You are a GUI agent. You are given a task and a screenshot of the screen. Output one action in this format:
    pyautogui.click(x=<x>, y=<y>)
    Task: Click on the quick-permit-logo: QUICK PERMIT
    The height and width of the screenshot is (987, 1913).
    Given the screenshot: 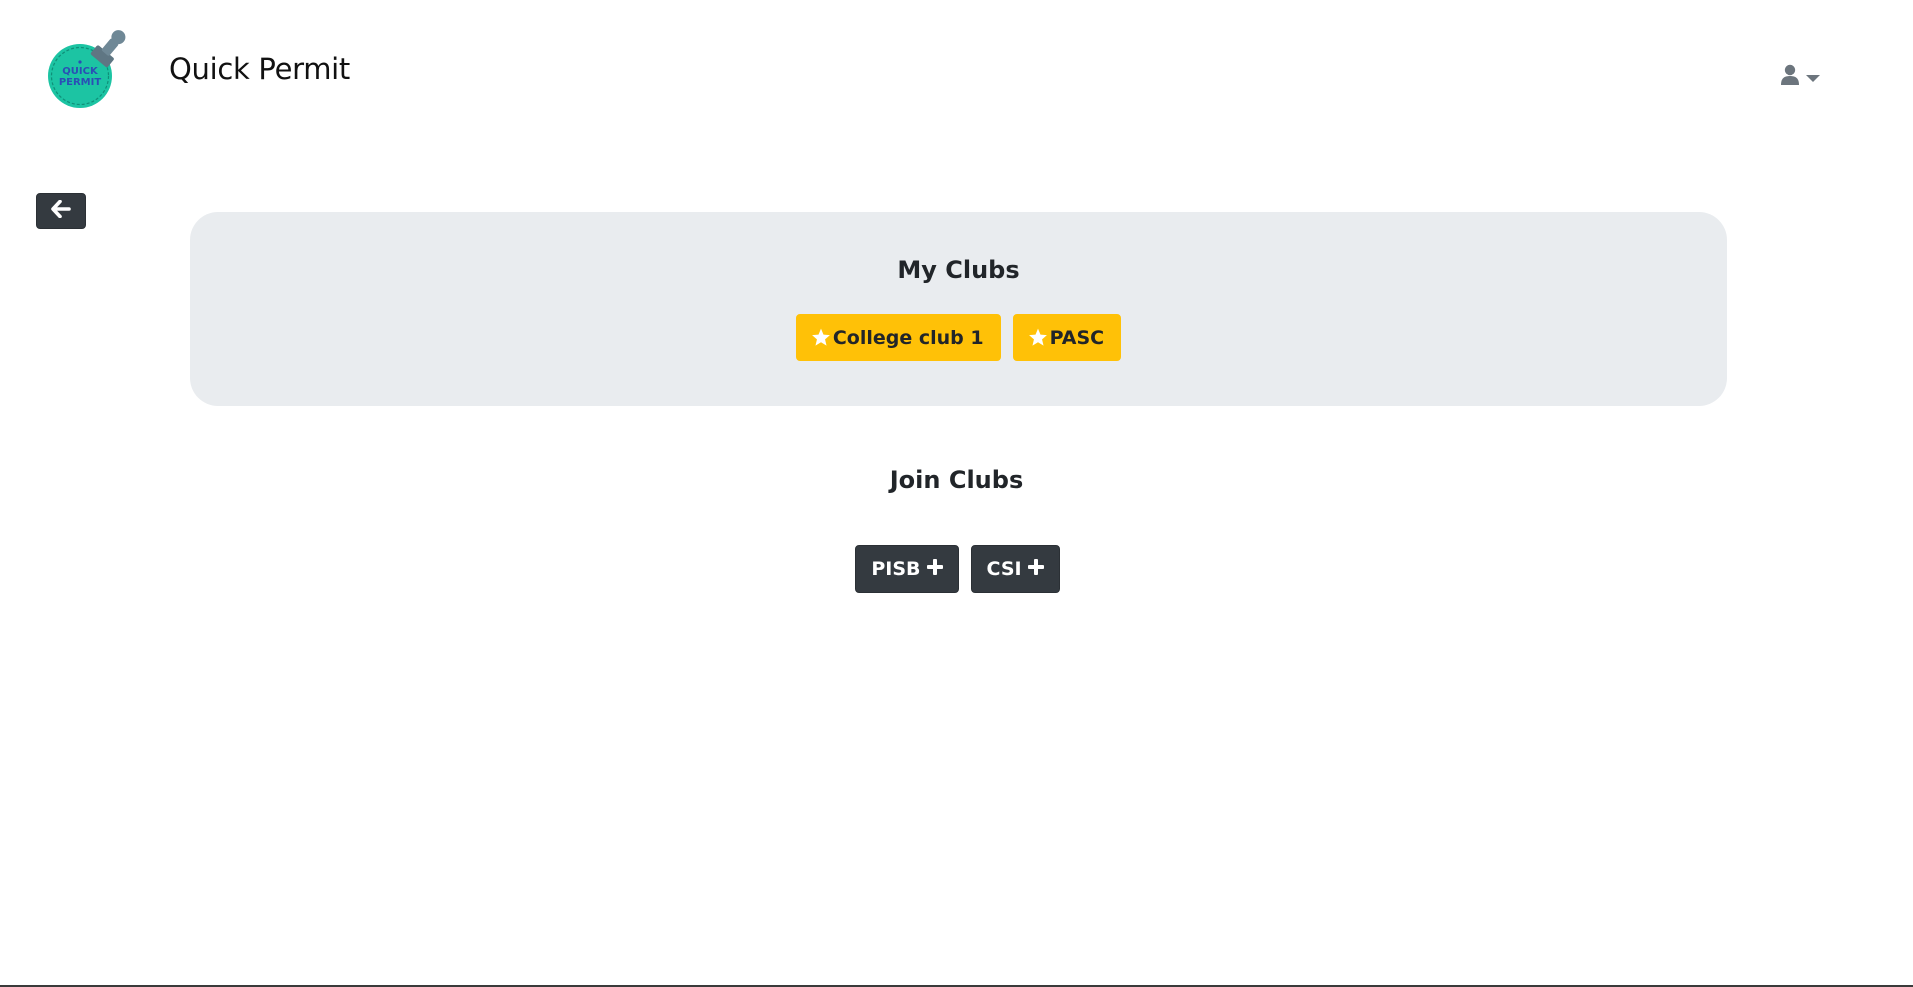 What is the action you would take?
    pyautogui.click(x=89, y=67)
    